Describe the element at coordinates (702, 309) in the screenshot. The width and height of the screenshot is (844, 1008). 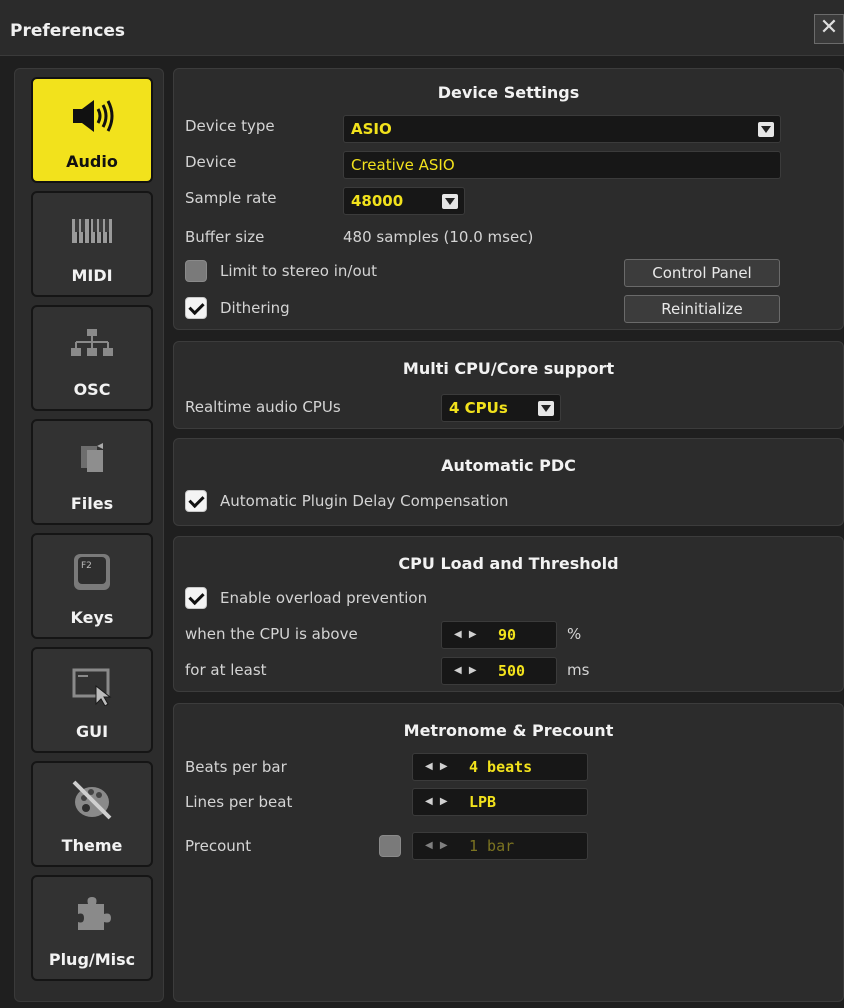
I see `reinitialize-button: Reinitialize` at that location.